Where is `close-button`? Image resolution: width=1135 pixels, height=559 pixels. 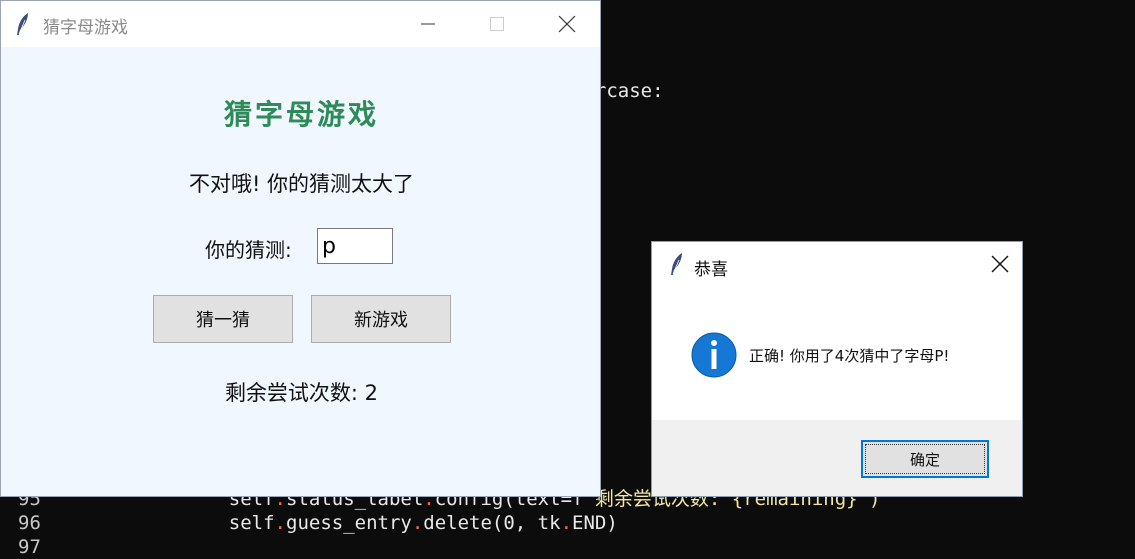
close-button is located at coordinates (566, 24).